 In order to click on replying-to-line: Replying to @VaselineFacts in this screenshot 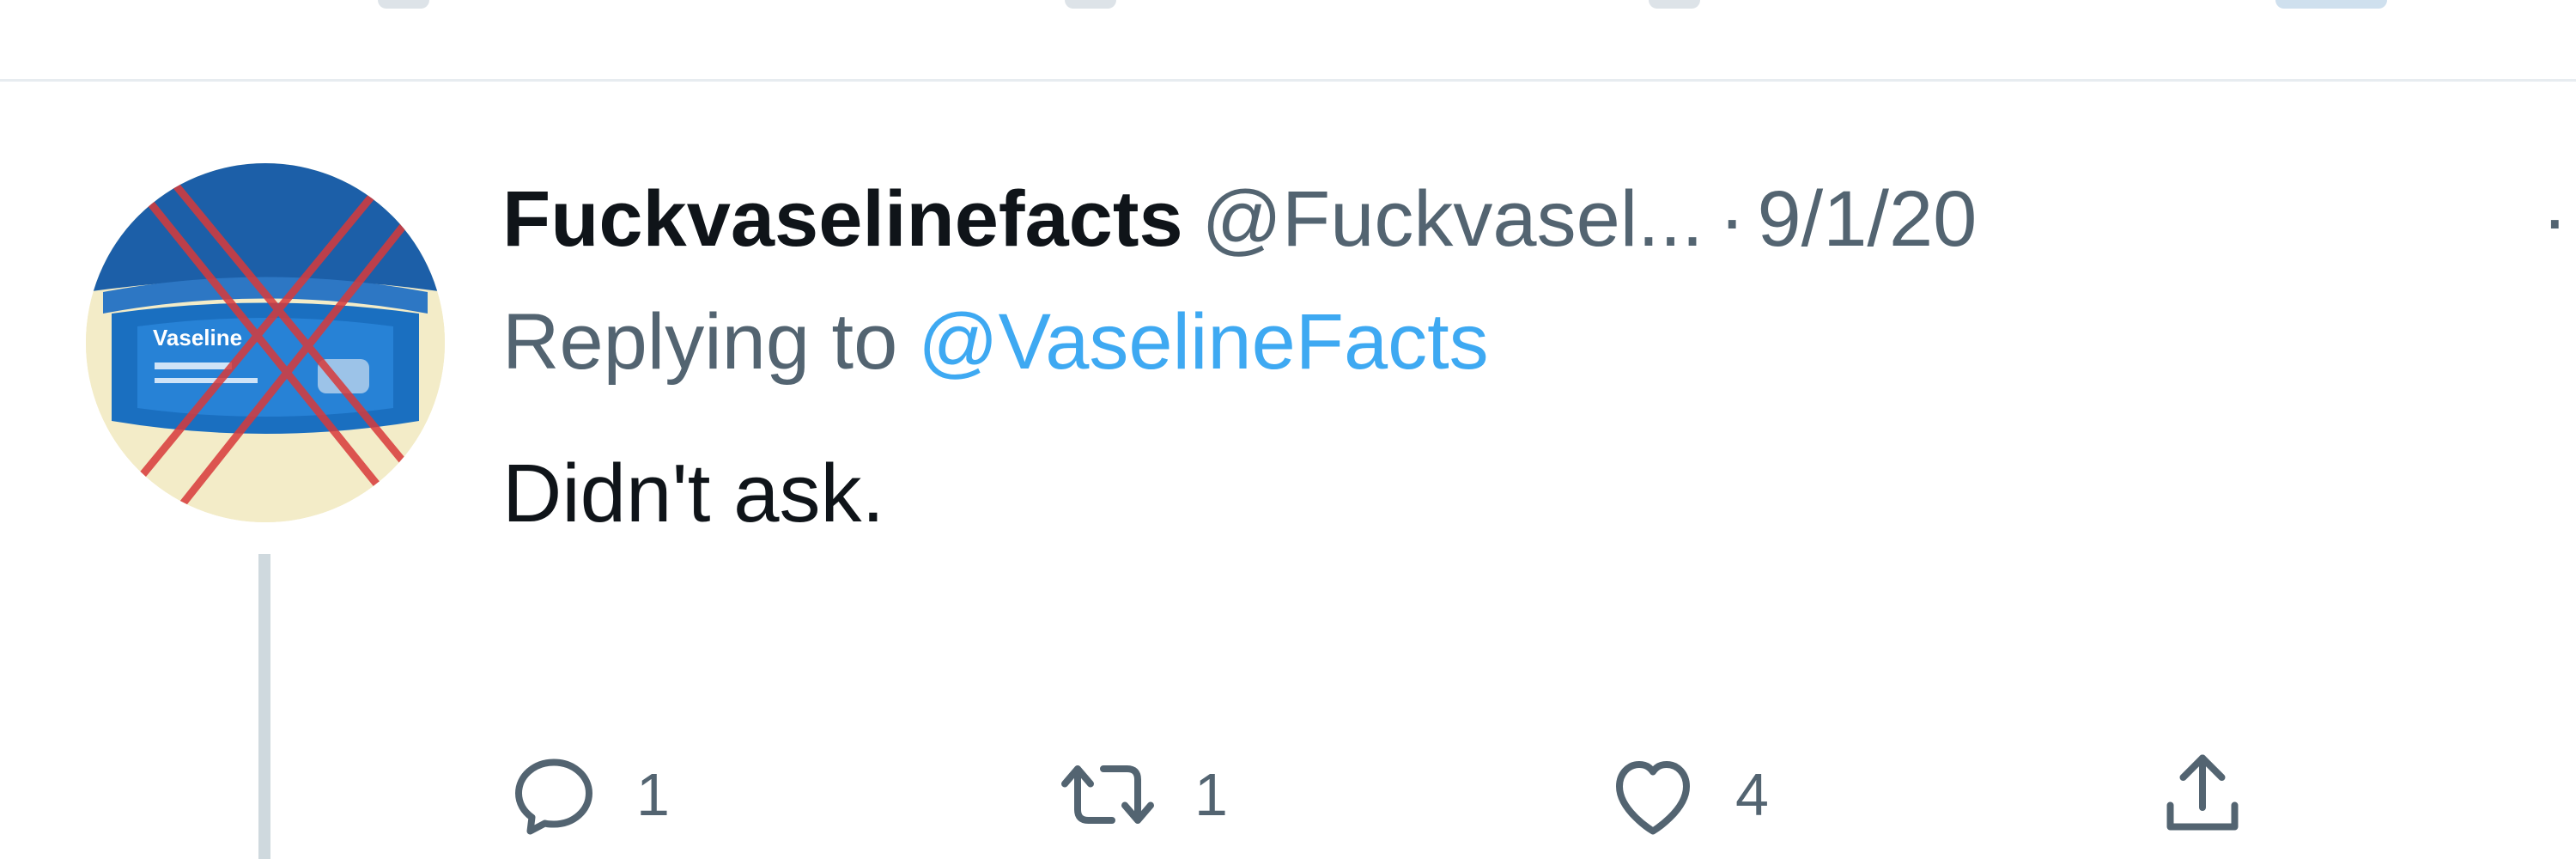, I will do `click(1539, 342)`.